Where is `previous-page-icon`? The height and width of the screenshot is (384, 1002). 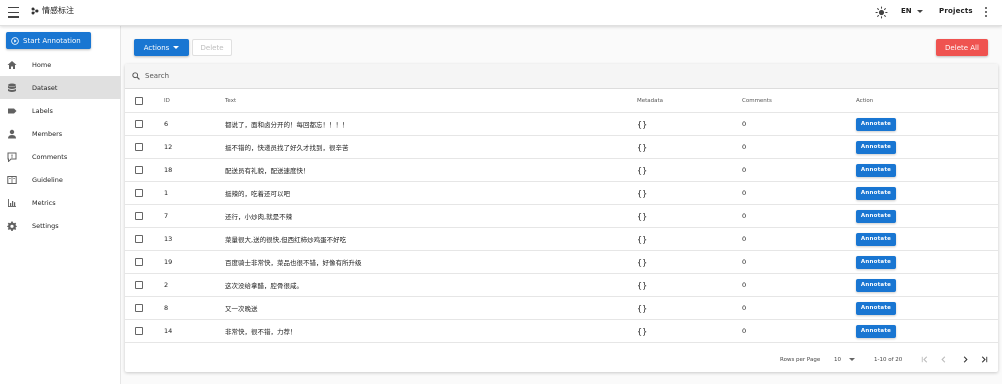 previous-page-icon is located at coordinates (943, 359).